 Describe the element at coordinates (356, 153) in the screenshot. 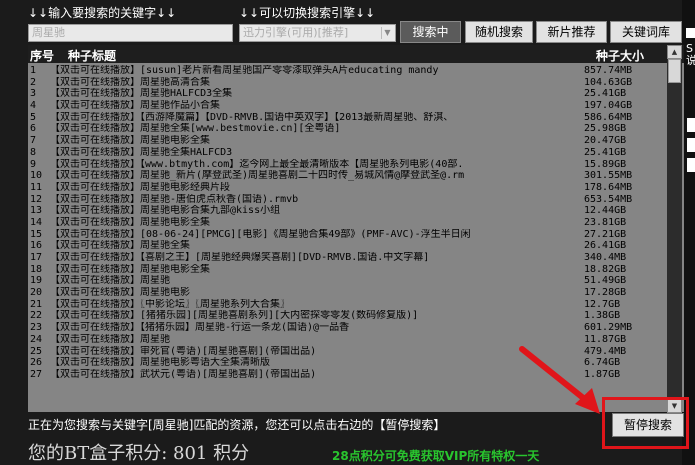

I see `table-row: 8 【双击可在线播放】周星驰全集HALFCD3 25.41GB` at that location.